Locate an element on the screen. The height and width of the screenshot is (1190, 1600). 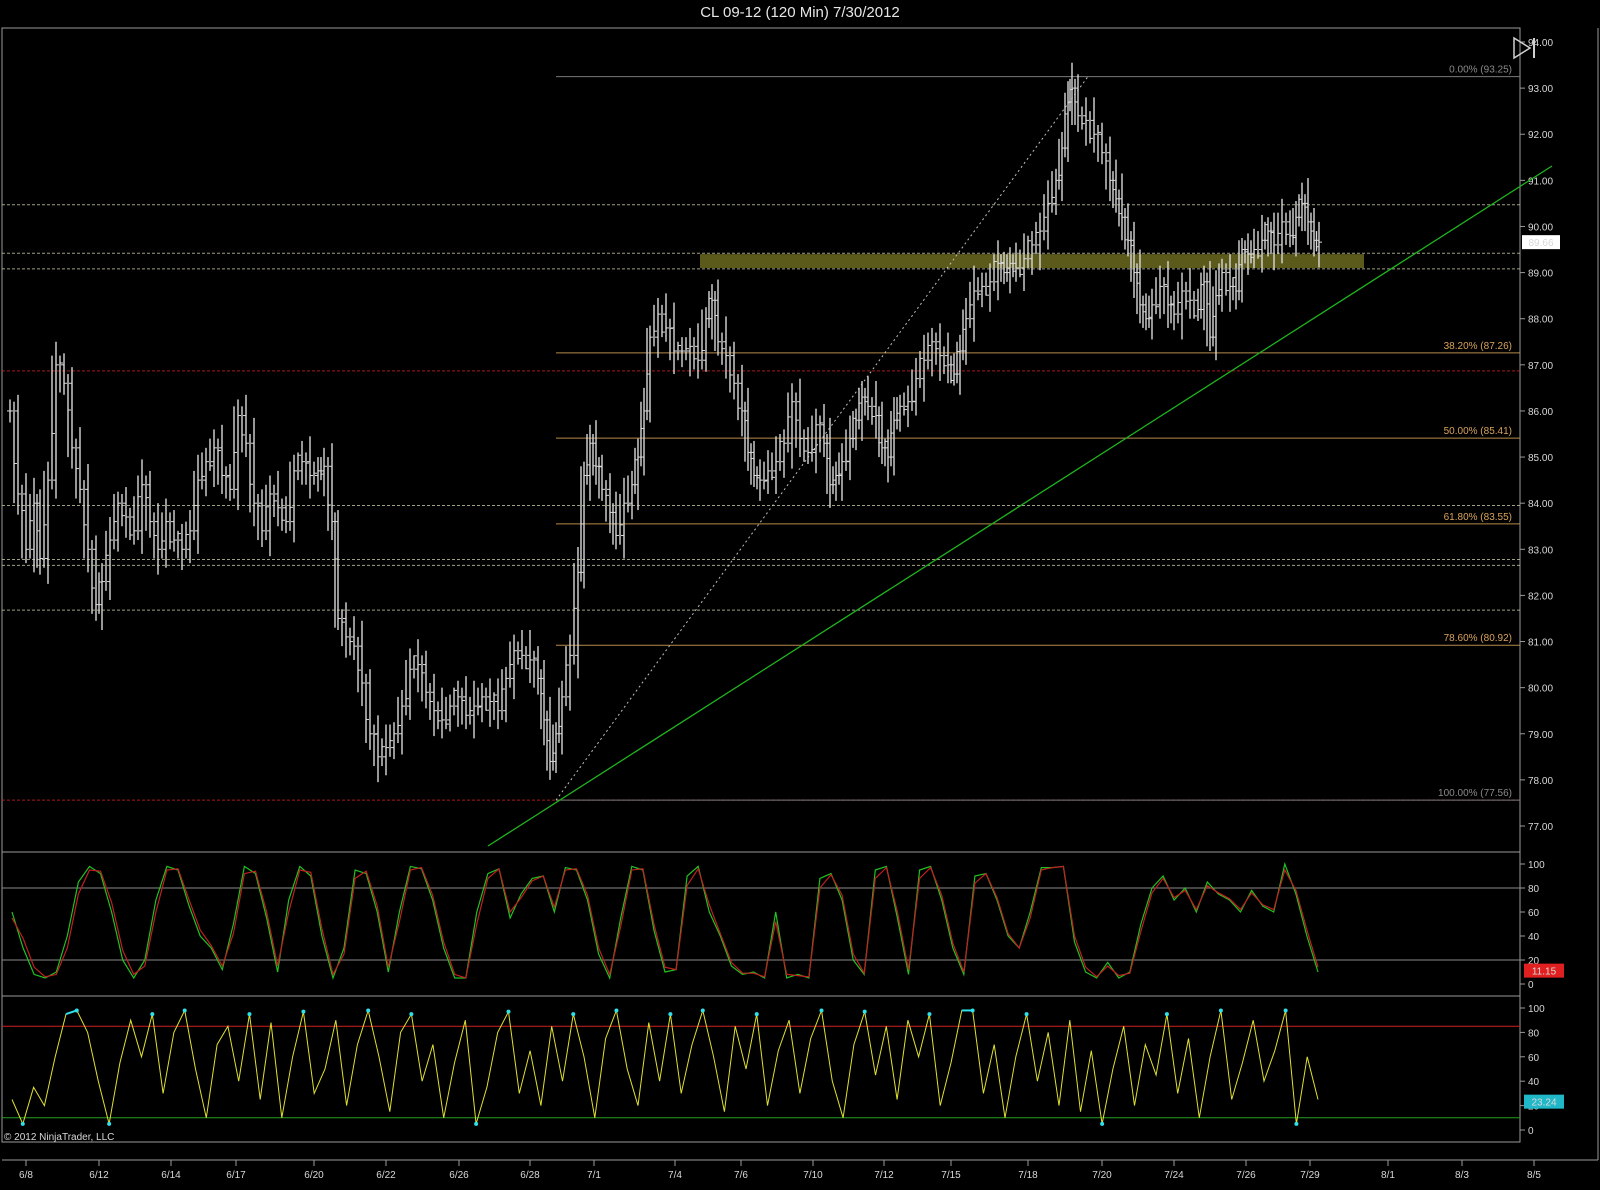
rsi-tick-label: 40 is located at coordinates (1534, 1082).